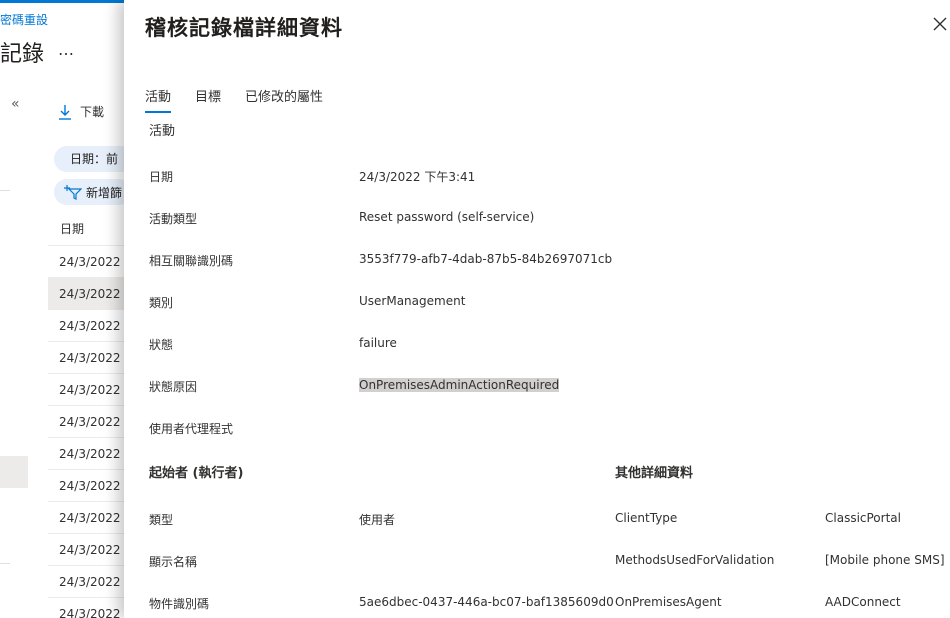  Describe the element at coordinates (377, 520) in the screenshot. I see `field-value-initiator-type: 使用者` at that location.